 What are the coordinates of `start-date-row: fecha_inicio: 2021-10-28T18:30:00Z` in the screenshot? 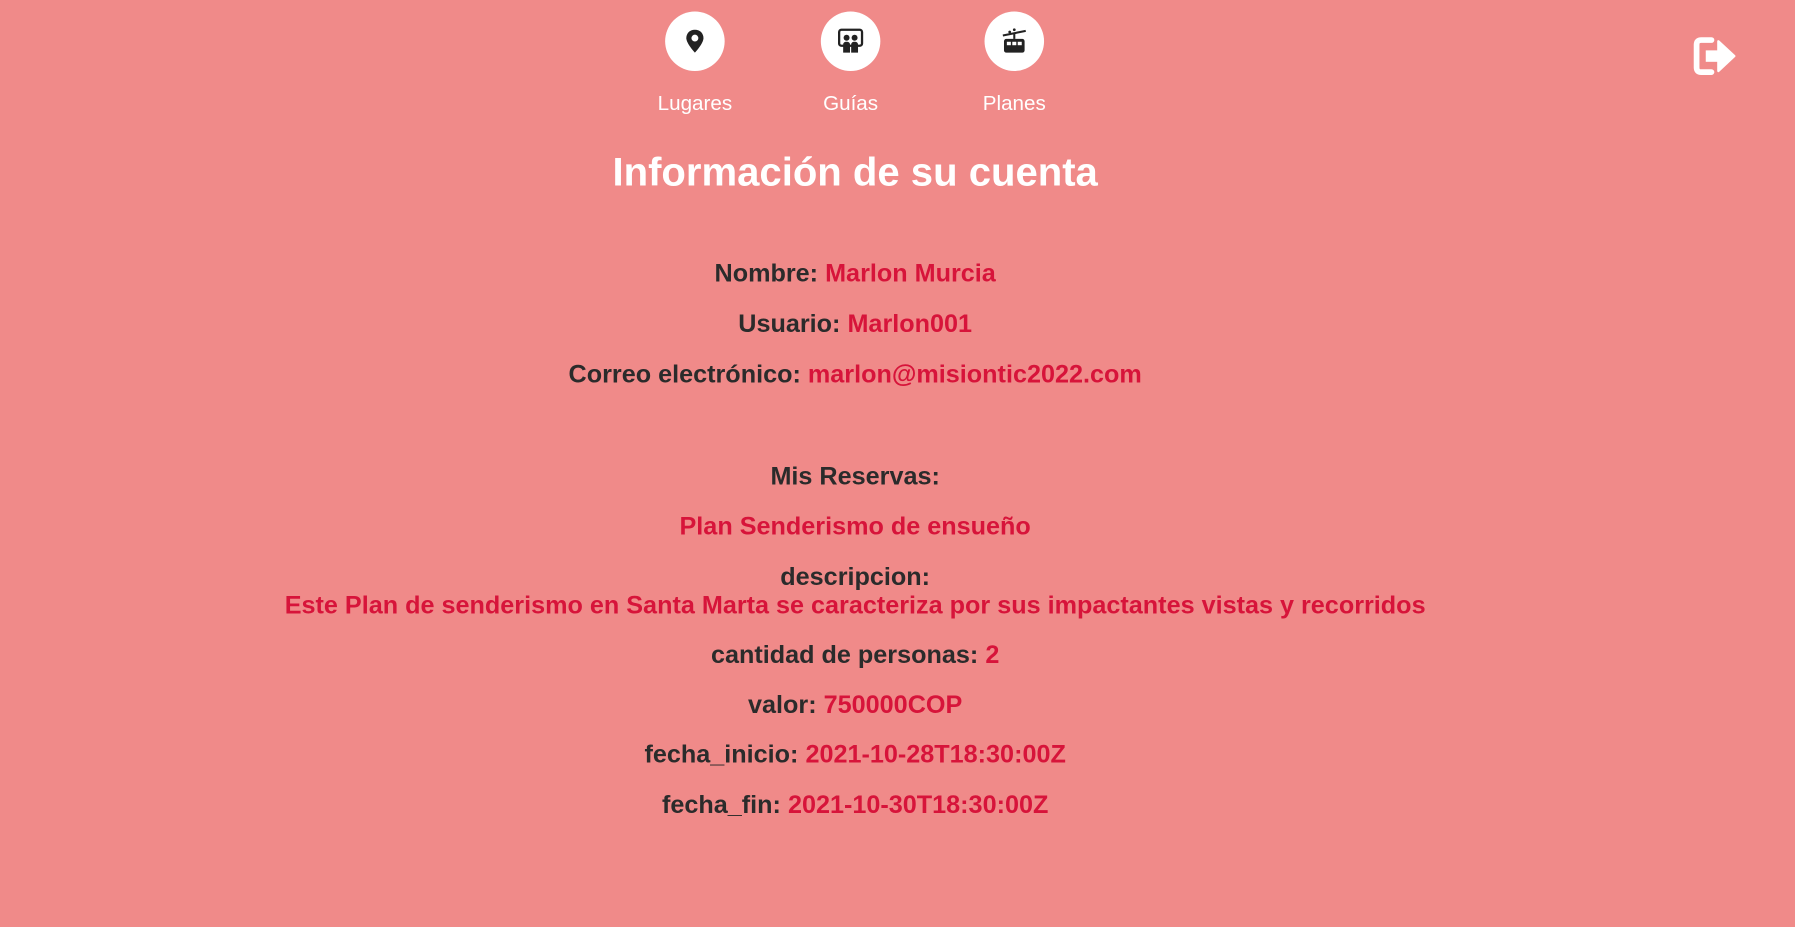 It's located at (855, 755).